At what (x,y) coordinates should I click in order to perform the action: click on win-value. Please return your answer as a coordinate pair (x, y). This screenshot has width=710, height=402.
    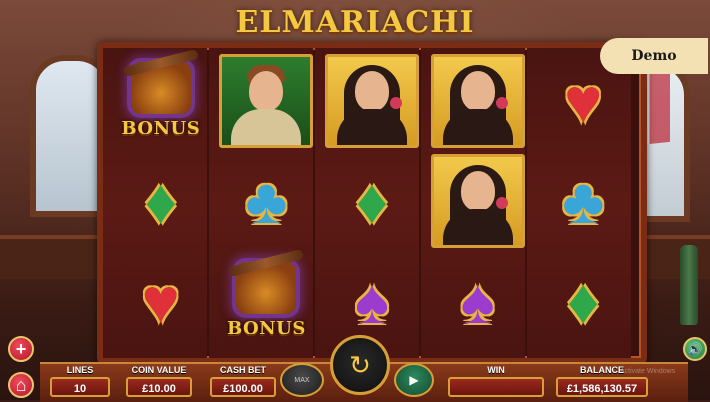
    Looking at the image, I should click on (496, 387).